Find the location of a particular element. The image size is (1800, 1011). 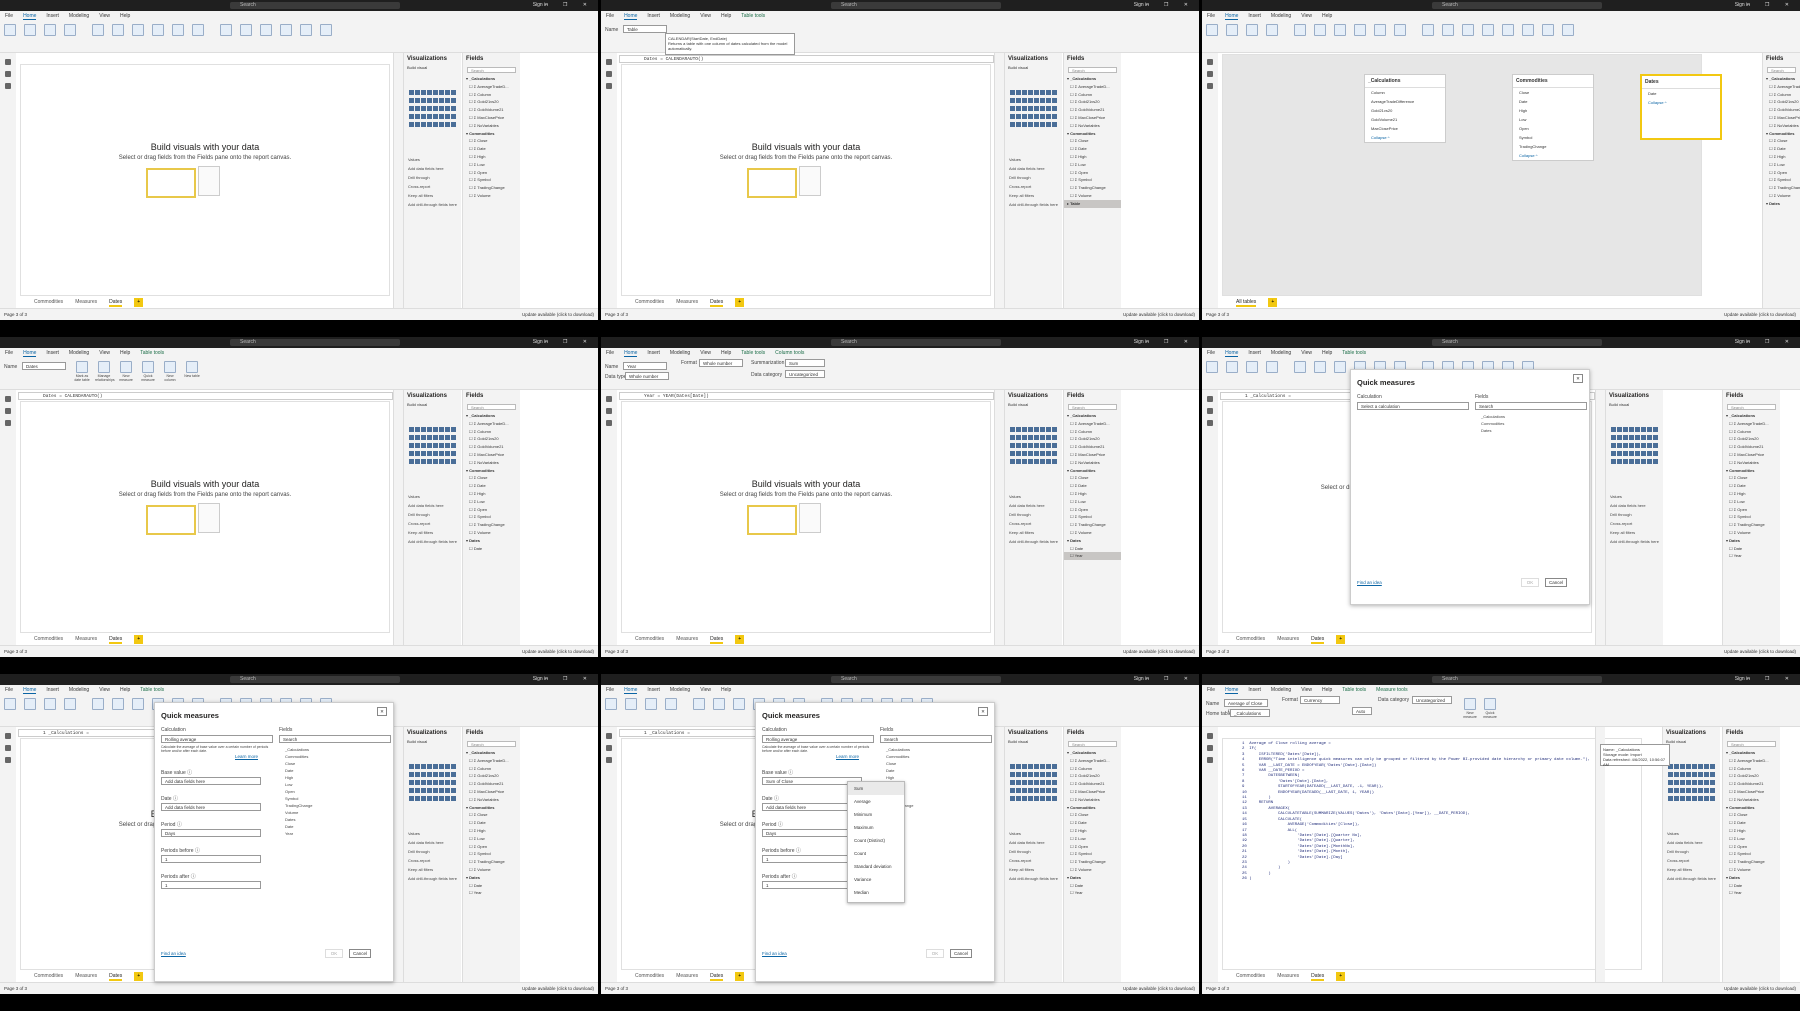

field-item: ☐ Σ Open is located at coordinates (1092, 173).